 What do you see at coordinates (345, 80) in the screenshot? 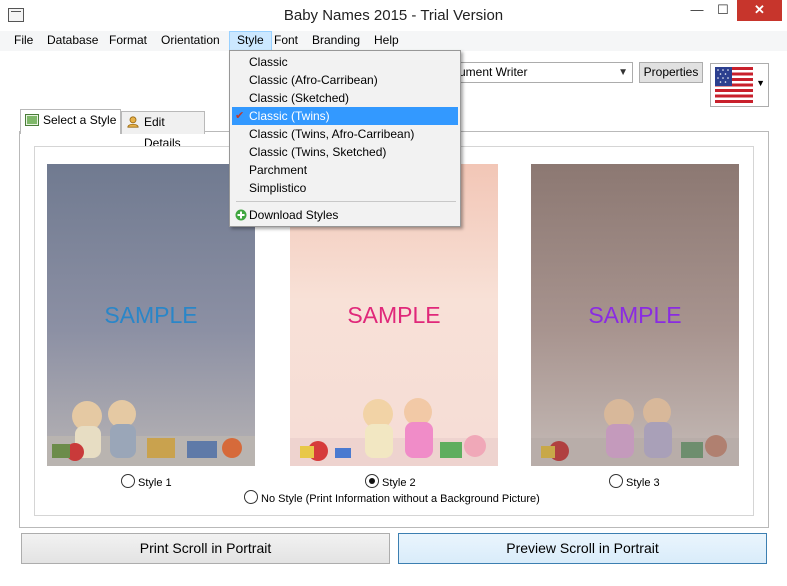
I see `menu-item-classic-afro-carribean: Classic (Afro-Carribean)` at bounding box center [345, 80].